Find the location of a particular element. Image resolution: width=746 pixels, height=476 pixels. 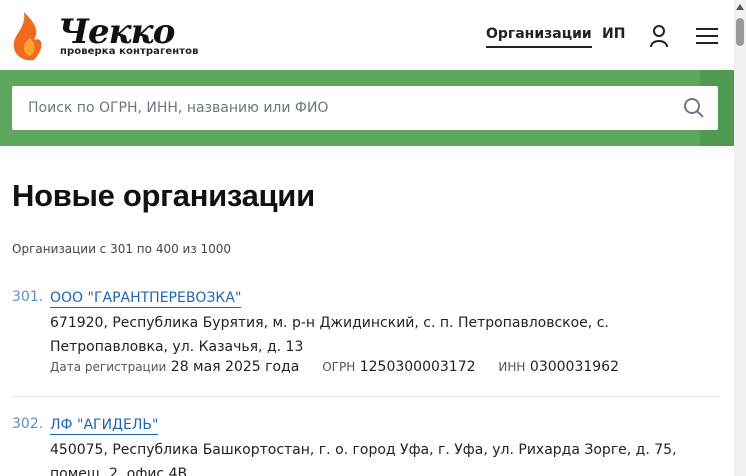

list-divider is located at coordinates (365, 396).